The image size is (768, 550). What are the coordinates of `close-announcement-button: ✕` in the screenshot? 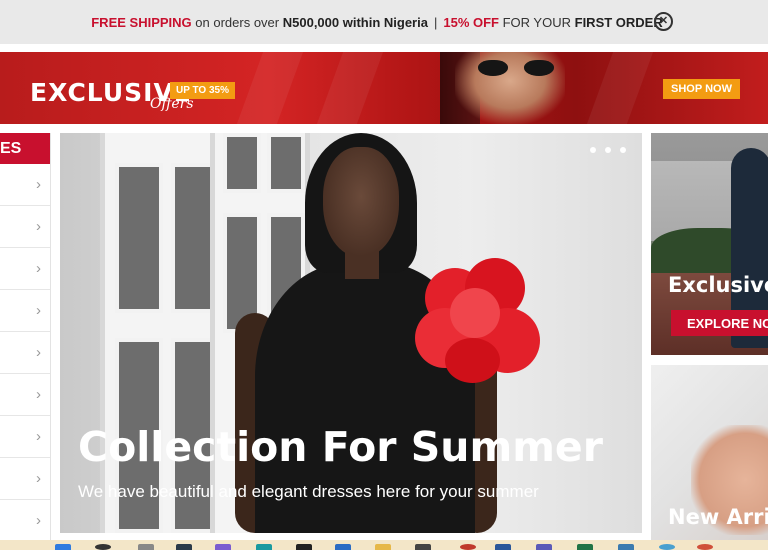 It's located at (663, 21).